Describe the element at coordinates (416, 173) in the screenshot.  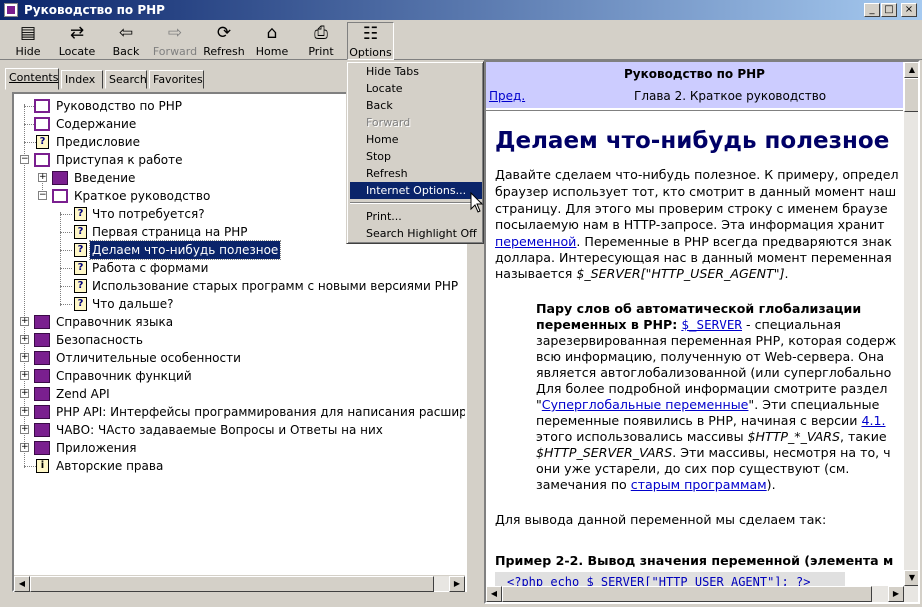
I see `menu-item-refresh: Refresh` at that location.